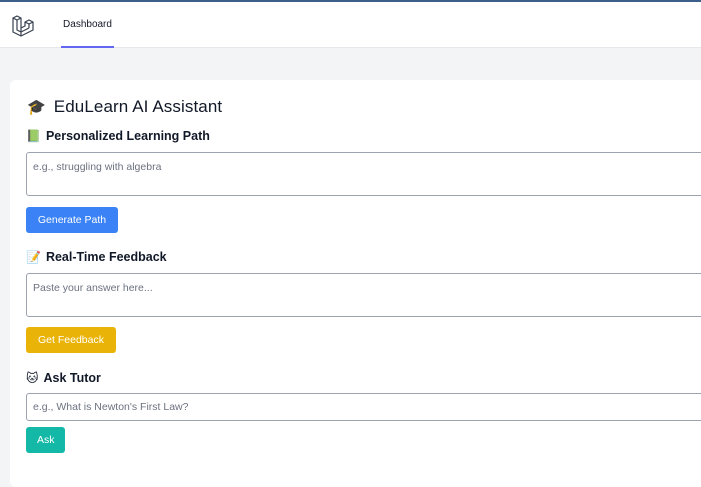 The image size is (701, 487). I want to click on feedback-heading: 📝 Real-Time Feedback, so click(96, 257).